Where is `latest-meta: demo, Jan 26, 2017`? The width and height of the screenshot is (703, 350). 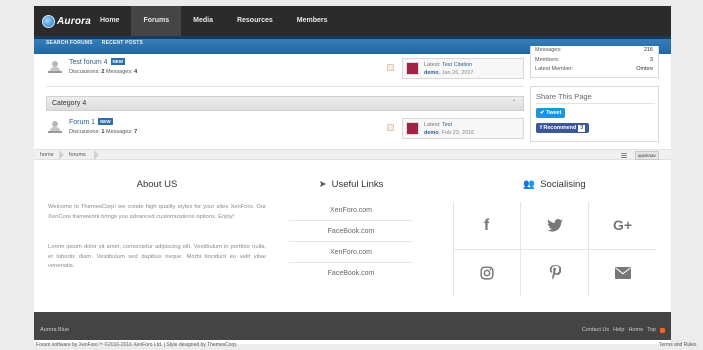
latest-meta: demo, Jan 26, 2017 is located at coordinates (449, 73).